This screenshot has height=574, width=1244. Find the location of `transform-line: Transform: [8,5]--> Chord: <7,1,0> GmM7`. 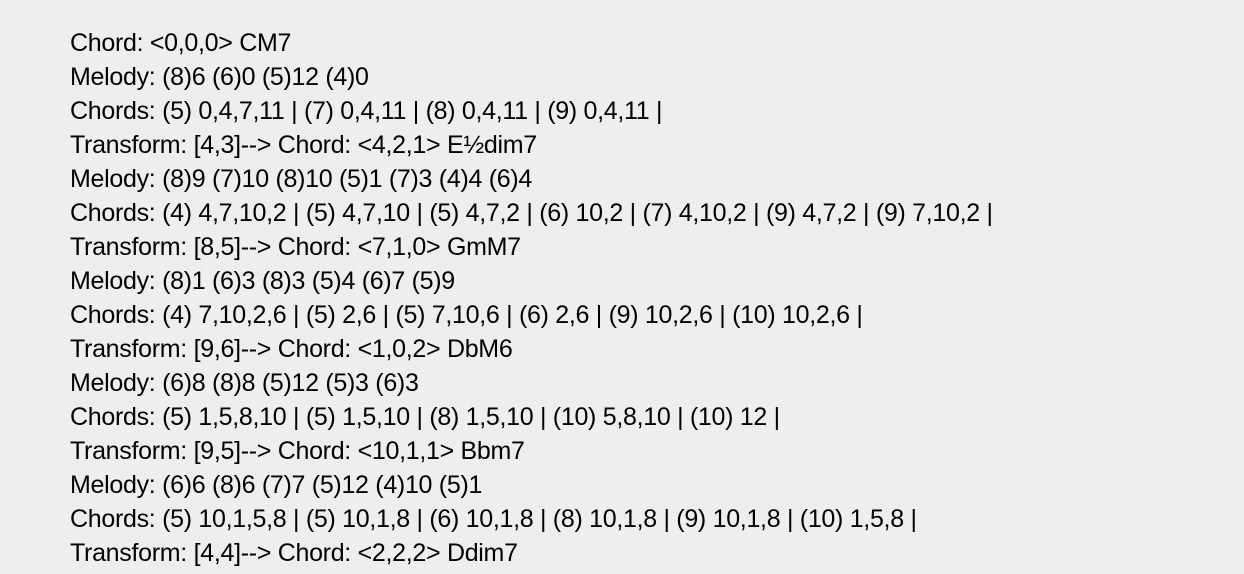

transform-line: Transform: [8,5]--> Chord: <7,1,0> GmM7 is located at coordinates (295, 247).